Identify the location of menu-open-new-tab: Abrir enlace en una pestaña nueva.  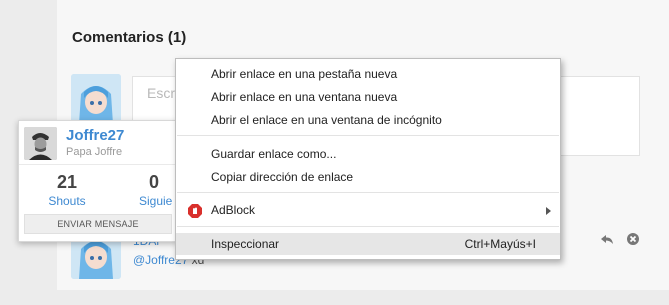
(368, 74).